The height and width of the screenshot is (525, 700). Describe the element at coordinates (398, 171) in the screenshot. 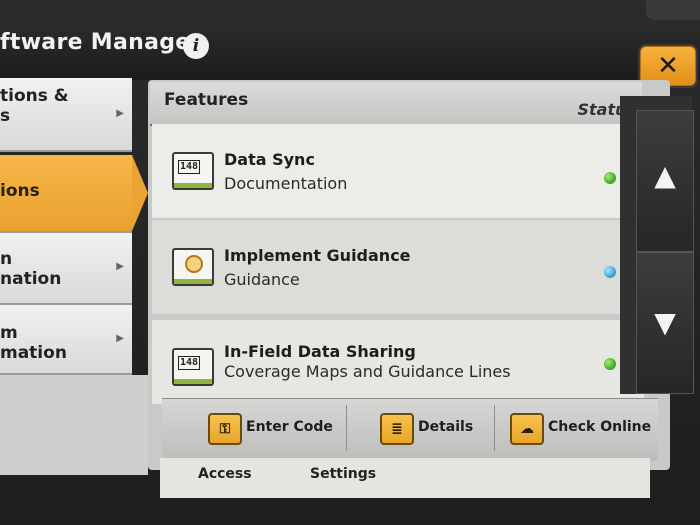

I see `list-item-data-sync: 148 Data Sync Documentation` at that location.